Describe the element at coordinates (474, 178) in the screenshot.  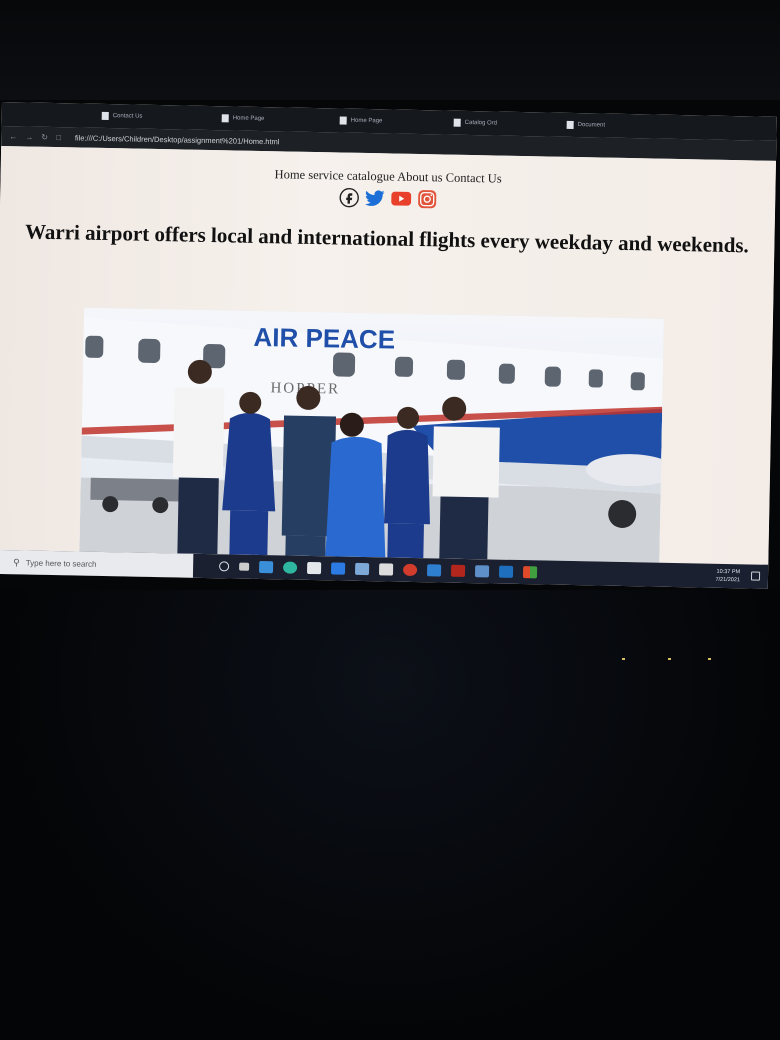
I see `nav-contact-us: Contact Us` at that location.